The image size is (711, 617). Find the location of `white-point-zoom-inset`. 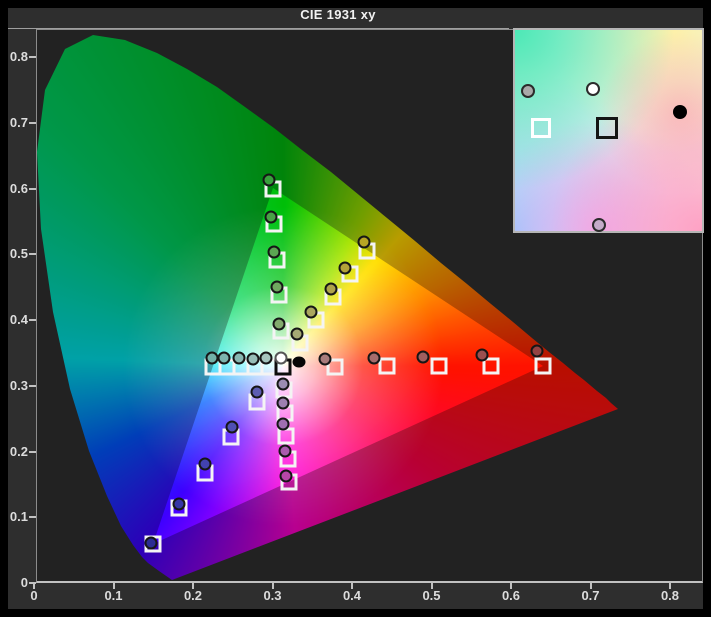

white-point-zoom-inset is located at coordinates (608, 130).